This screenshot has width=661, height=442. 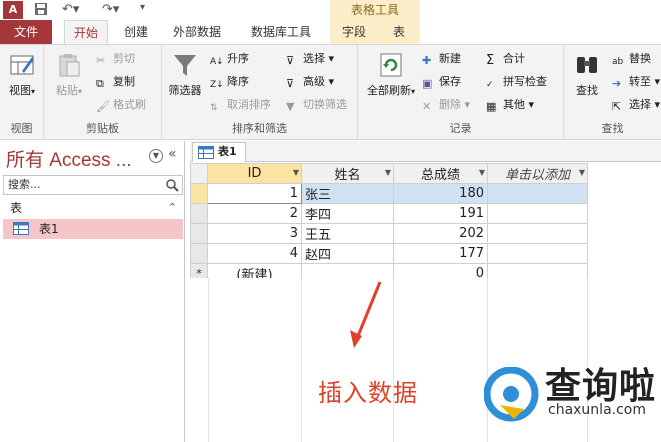 I want to click on select-all-cell, so click(x=199, y=173).